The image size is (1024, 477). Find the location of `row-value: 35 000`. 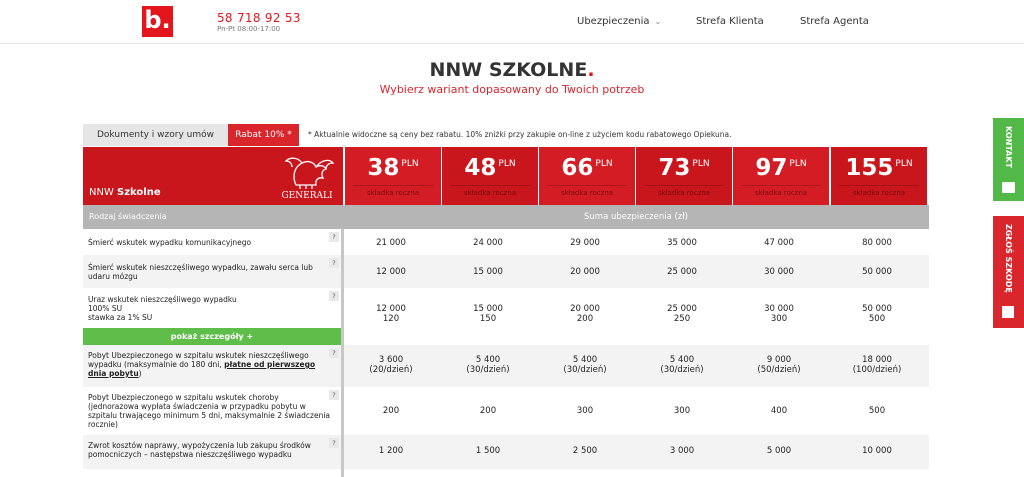

row-value: 35 000 is located at coordinates (682, 243).